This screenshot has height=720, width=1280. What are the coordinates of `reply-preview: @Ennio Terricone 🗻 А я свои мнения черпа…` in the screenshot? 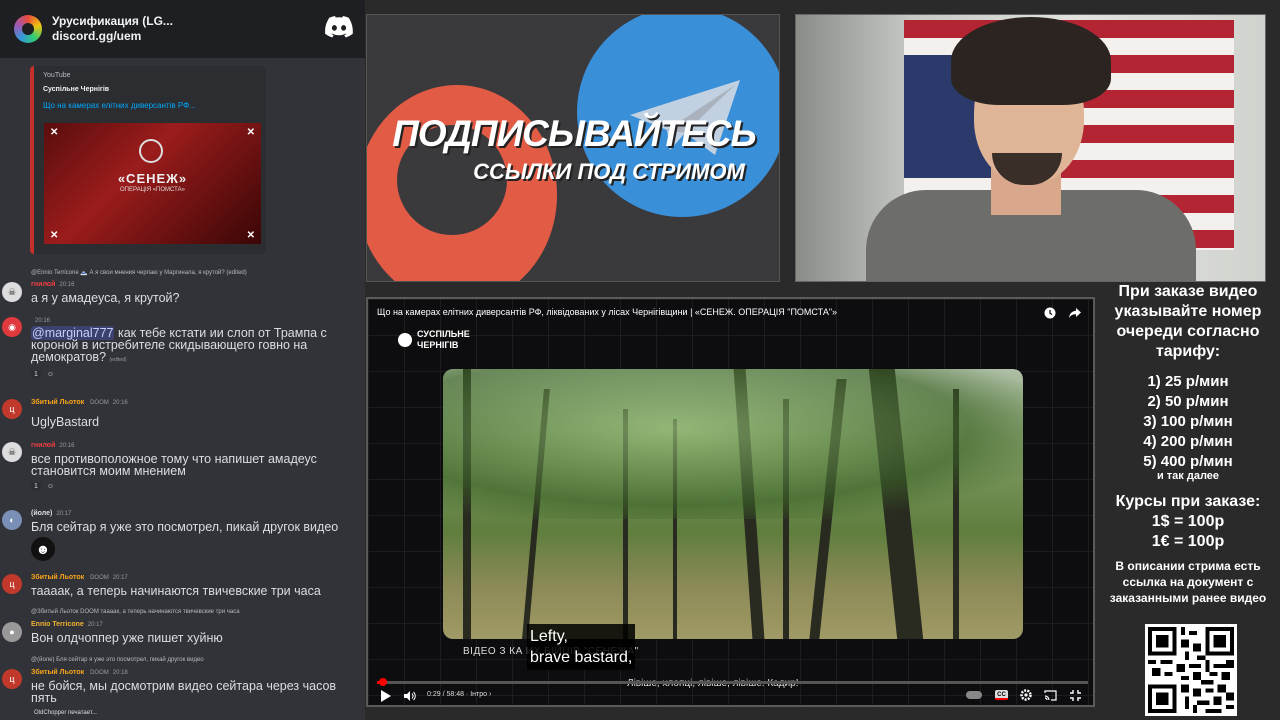 It's located at (139, 272).